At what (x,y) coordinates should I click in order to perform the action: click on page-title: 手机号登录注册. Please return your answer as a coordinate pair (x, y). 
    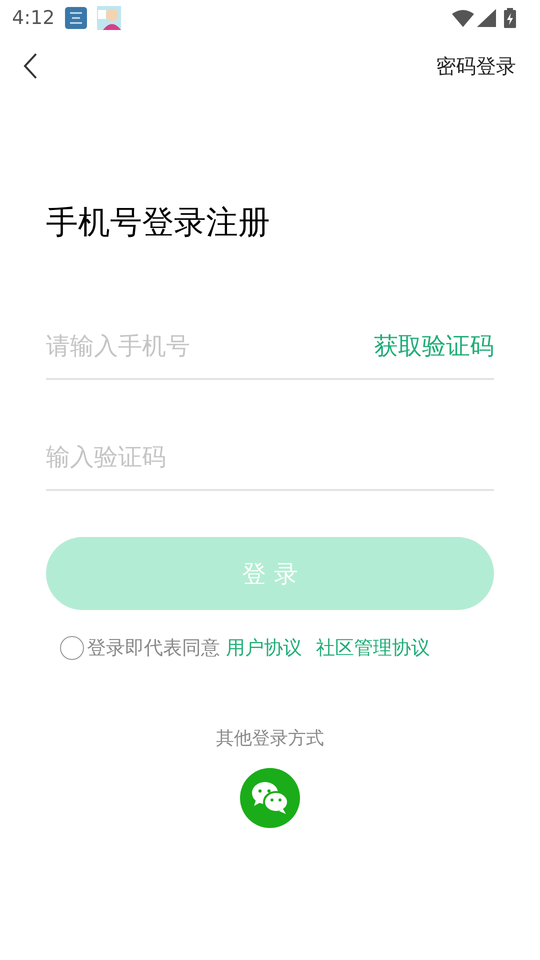
    Looking at the image, I should click on (158, 222).